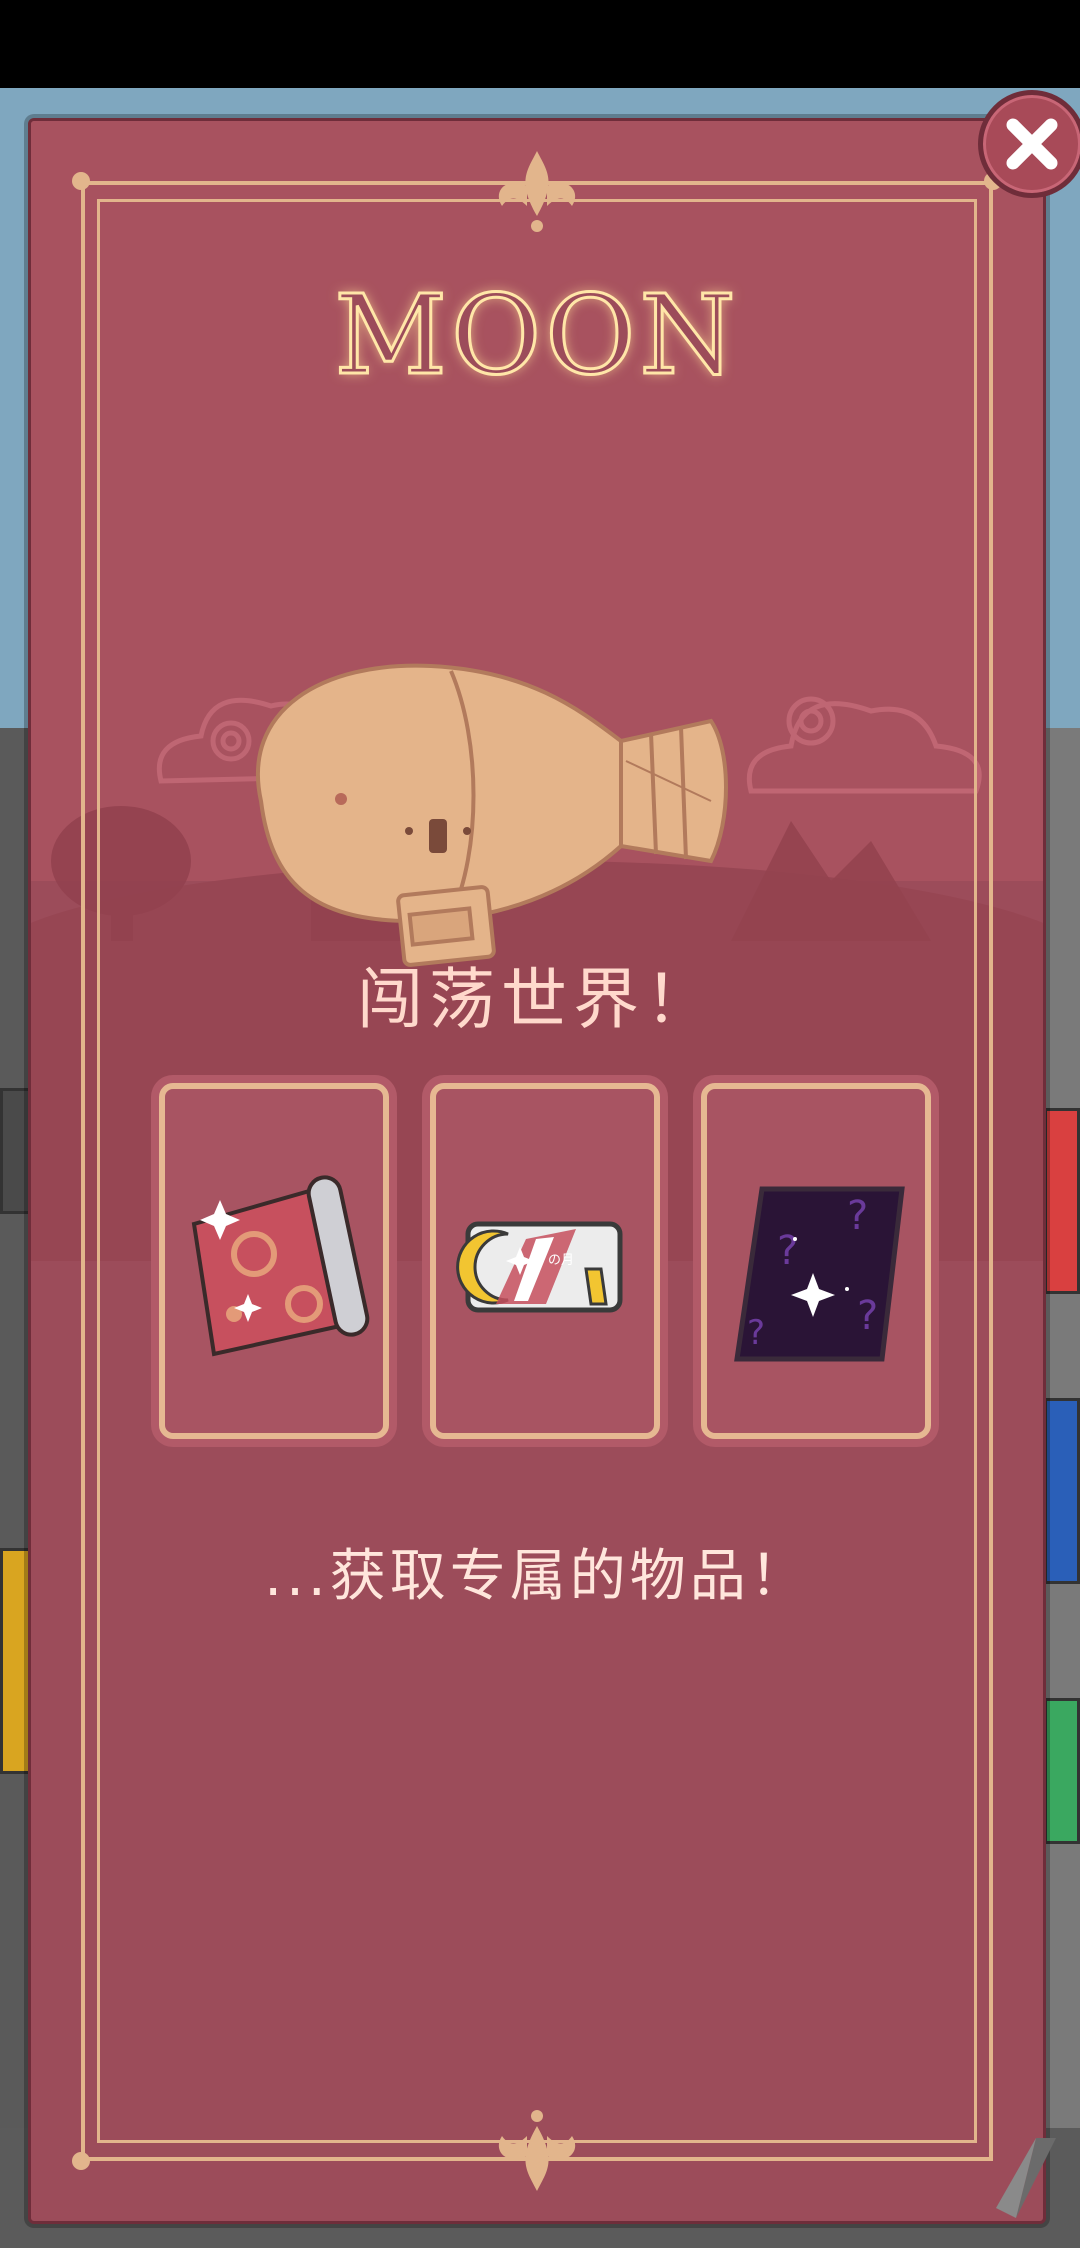 This screenshot has width=1080, height=2248. I want to click on moon-ticket-card-icon, so click(539, 1267).